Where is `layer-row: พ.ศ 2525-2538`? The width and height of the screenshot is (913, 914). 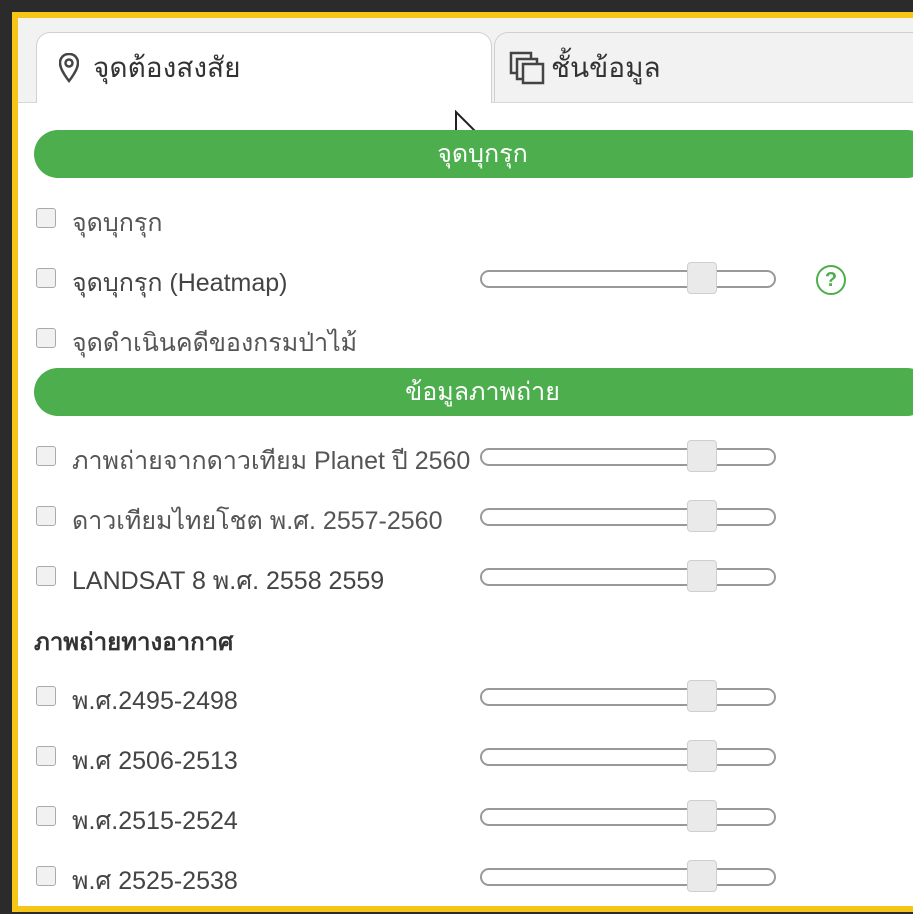 layer-row: พ.ศ 2525-2538 is located at coordinates (473, 878).